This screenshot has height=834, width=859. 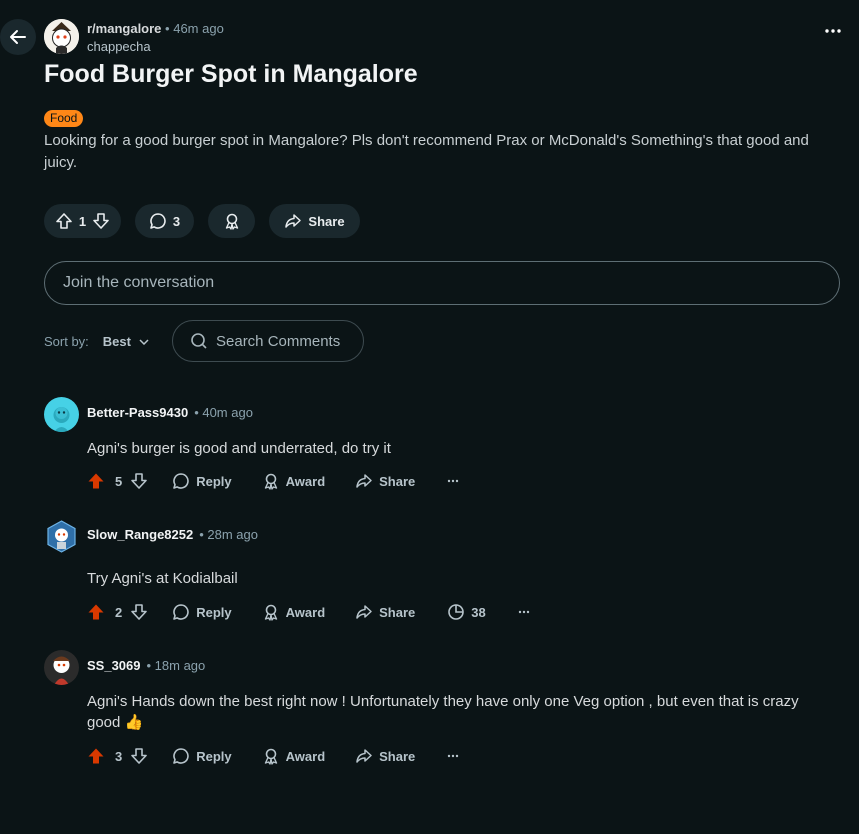 I want to click on search-comments-input: Search Comments, so click(x=268, y=341).